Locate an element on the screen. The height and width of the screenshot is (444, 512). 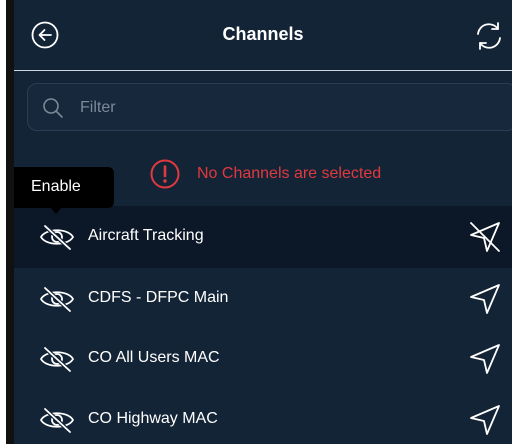
page-title: Channels is located at coordinates (263, 34).